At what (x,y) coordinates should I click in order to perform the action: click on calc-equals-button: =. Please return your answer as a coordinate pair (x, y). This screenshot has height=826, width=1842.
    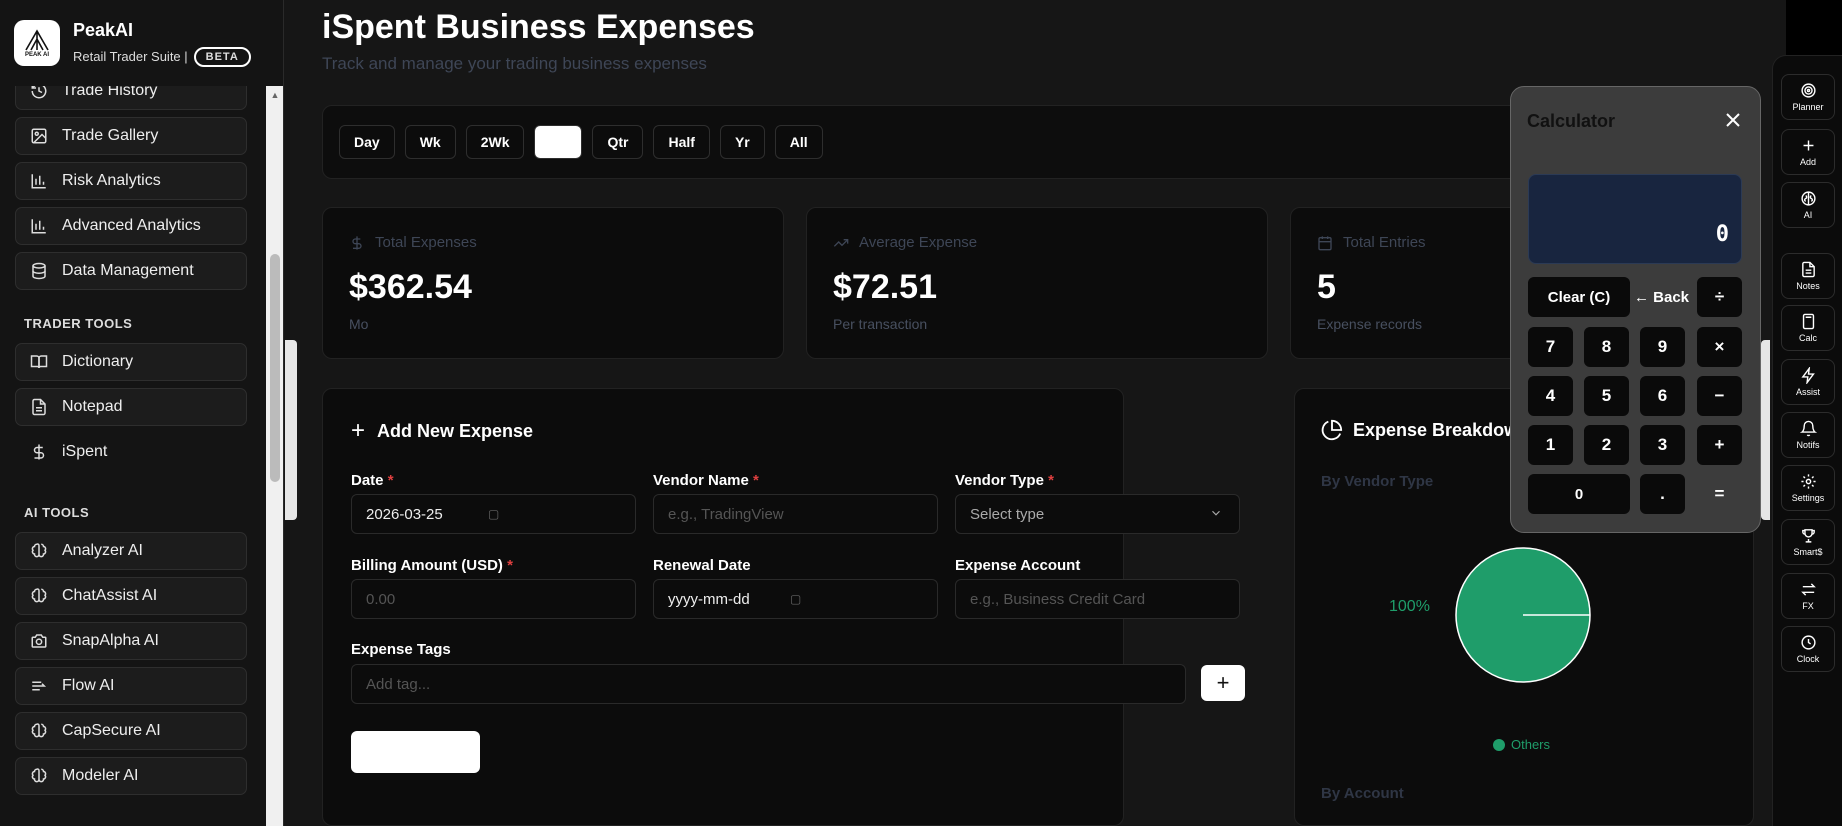
    Looking at the image, I should click on (1719, 494).